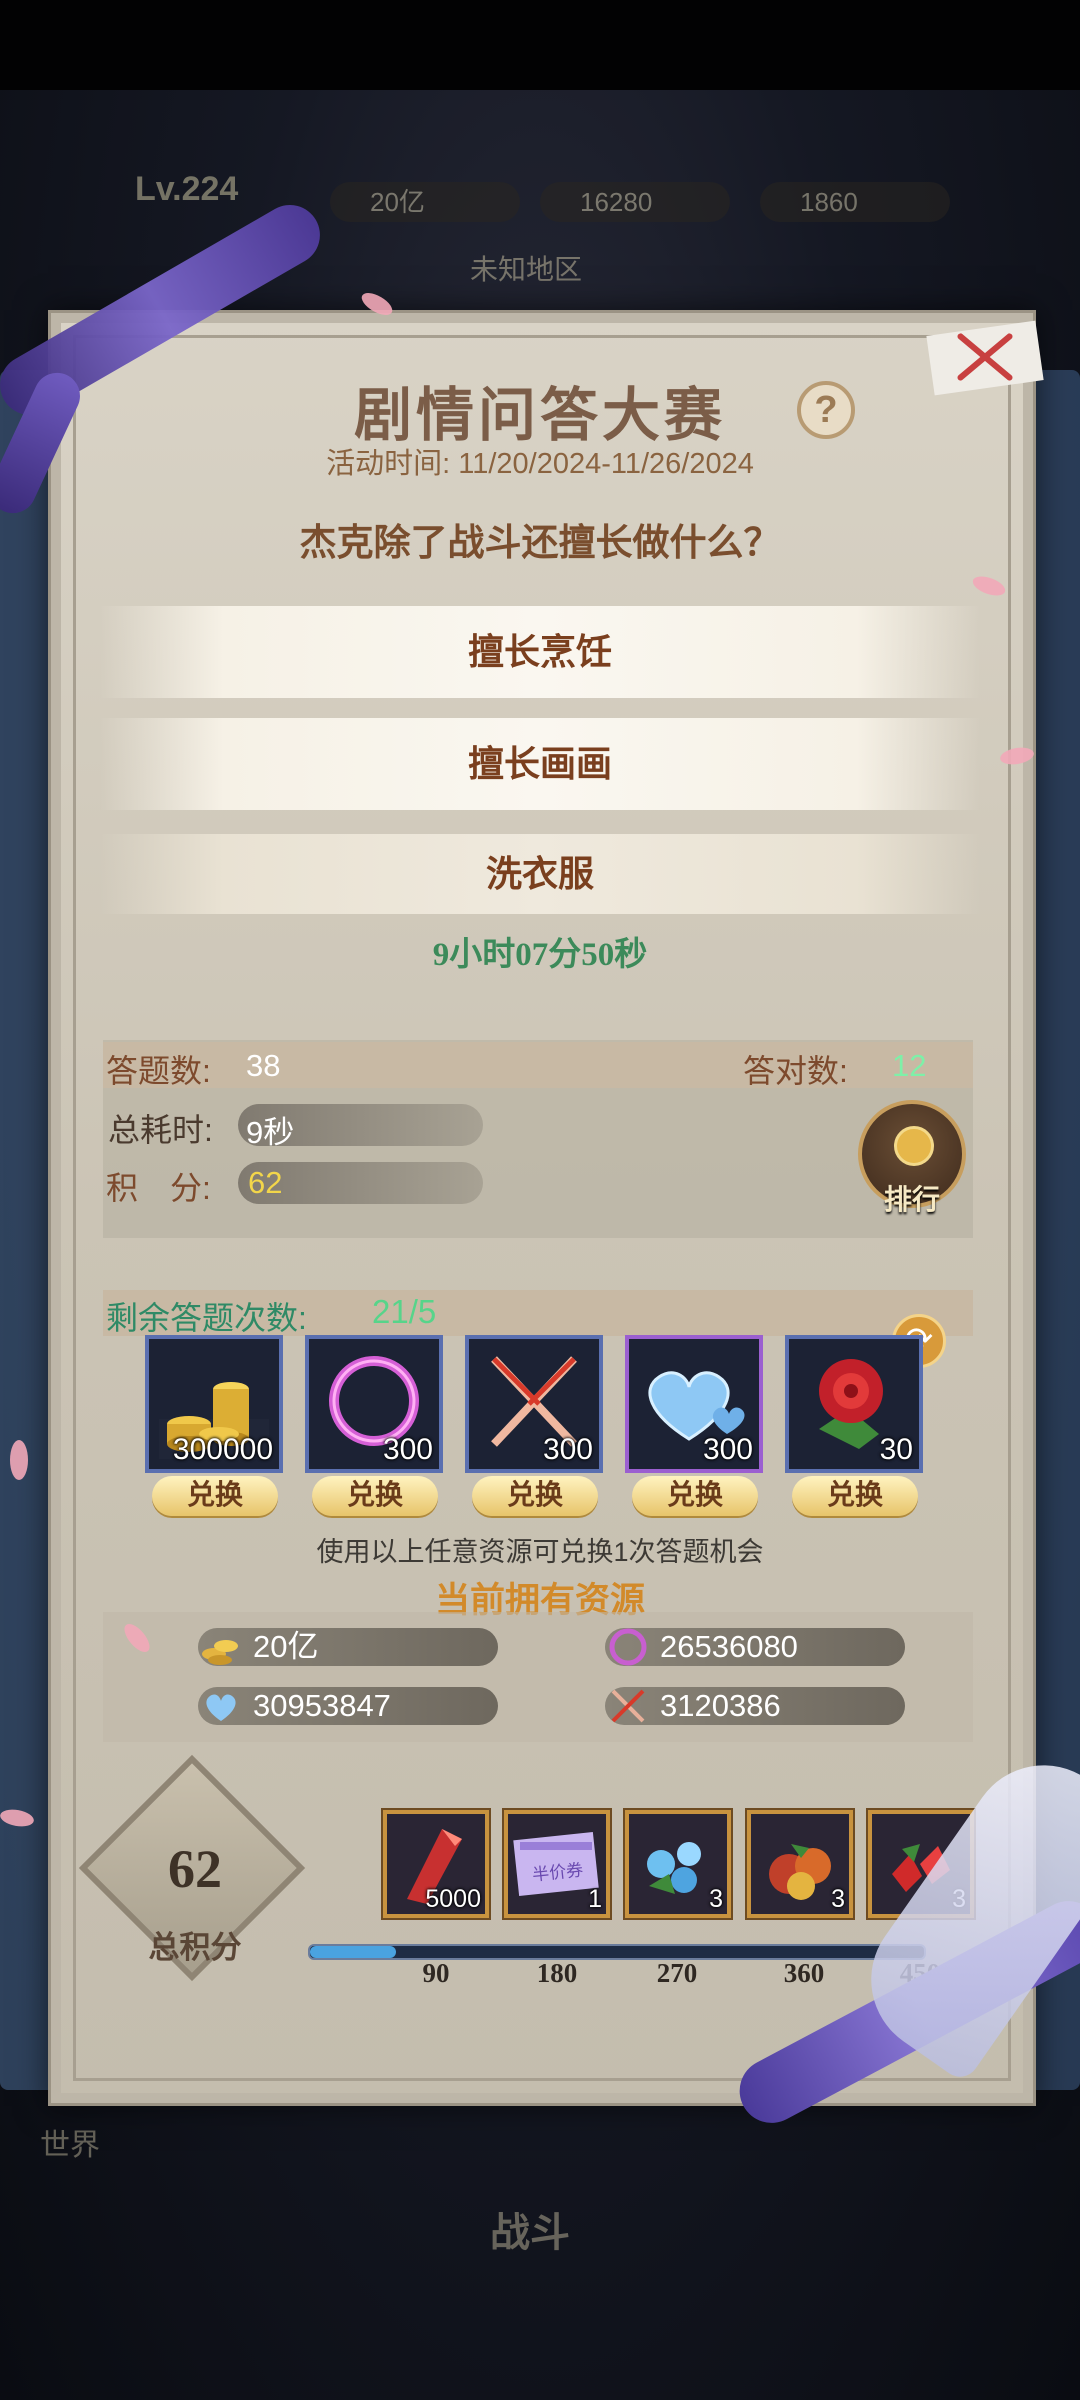 Image resolution: width=1080 pixels, height=2400 pixels. Describe the element at coordinates (911, 1200) in the screenshot. I see `ranking-label: 排行` at that location.